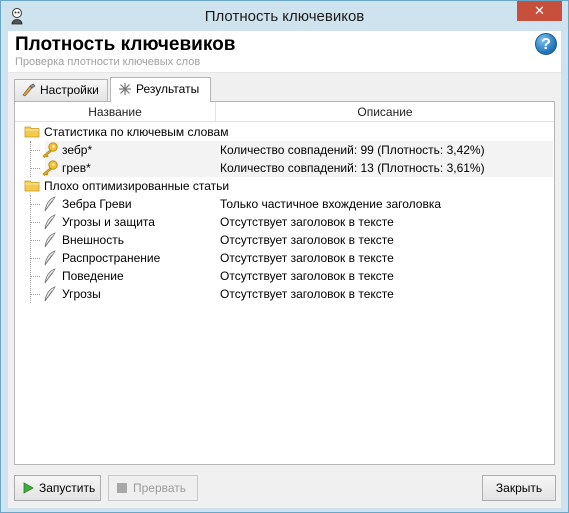 This screenshot has width=569, height=513. What do you see at coordinates (81, 294) in the screenshot?
I see `item-name: Угрозы` at bounding box center [81, 294].